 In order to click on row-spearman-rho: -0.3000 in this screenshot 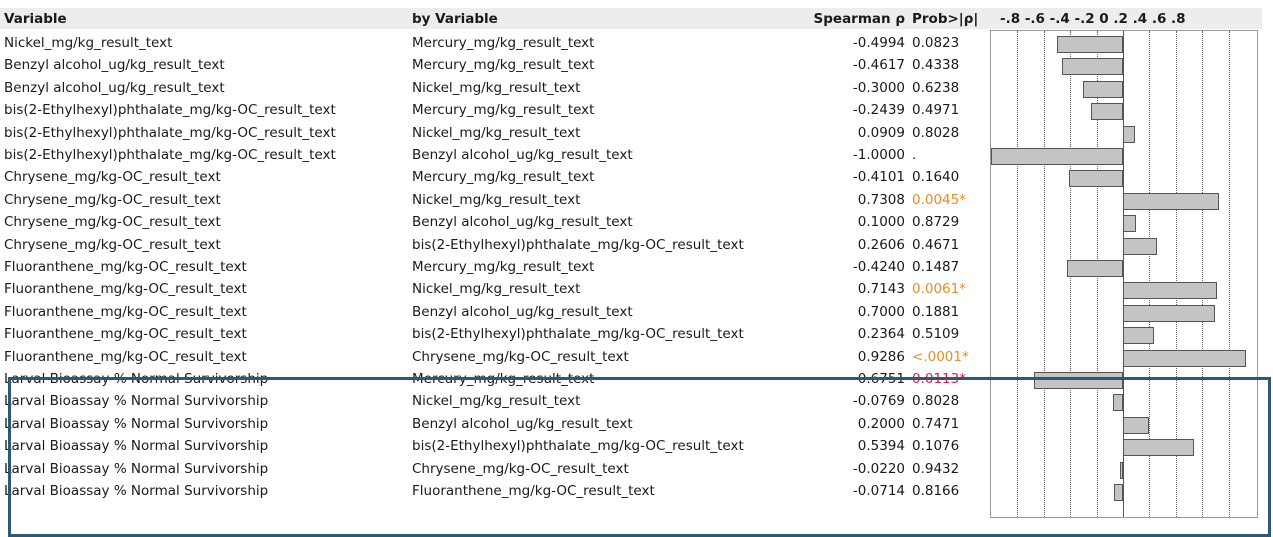, I will do `click(878, 87)`.